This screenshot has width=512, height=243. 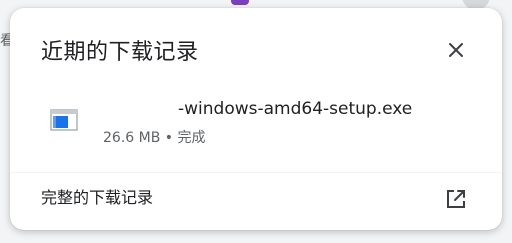 I want to click on file-name: -windows-amd64-setup.exe, so click(x=255, y=109).